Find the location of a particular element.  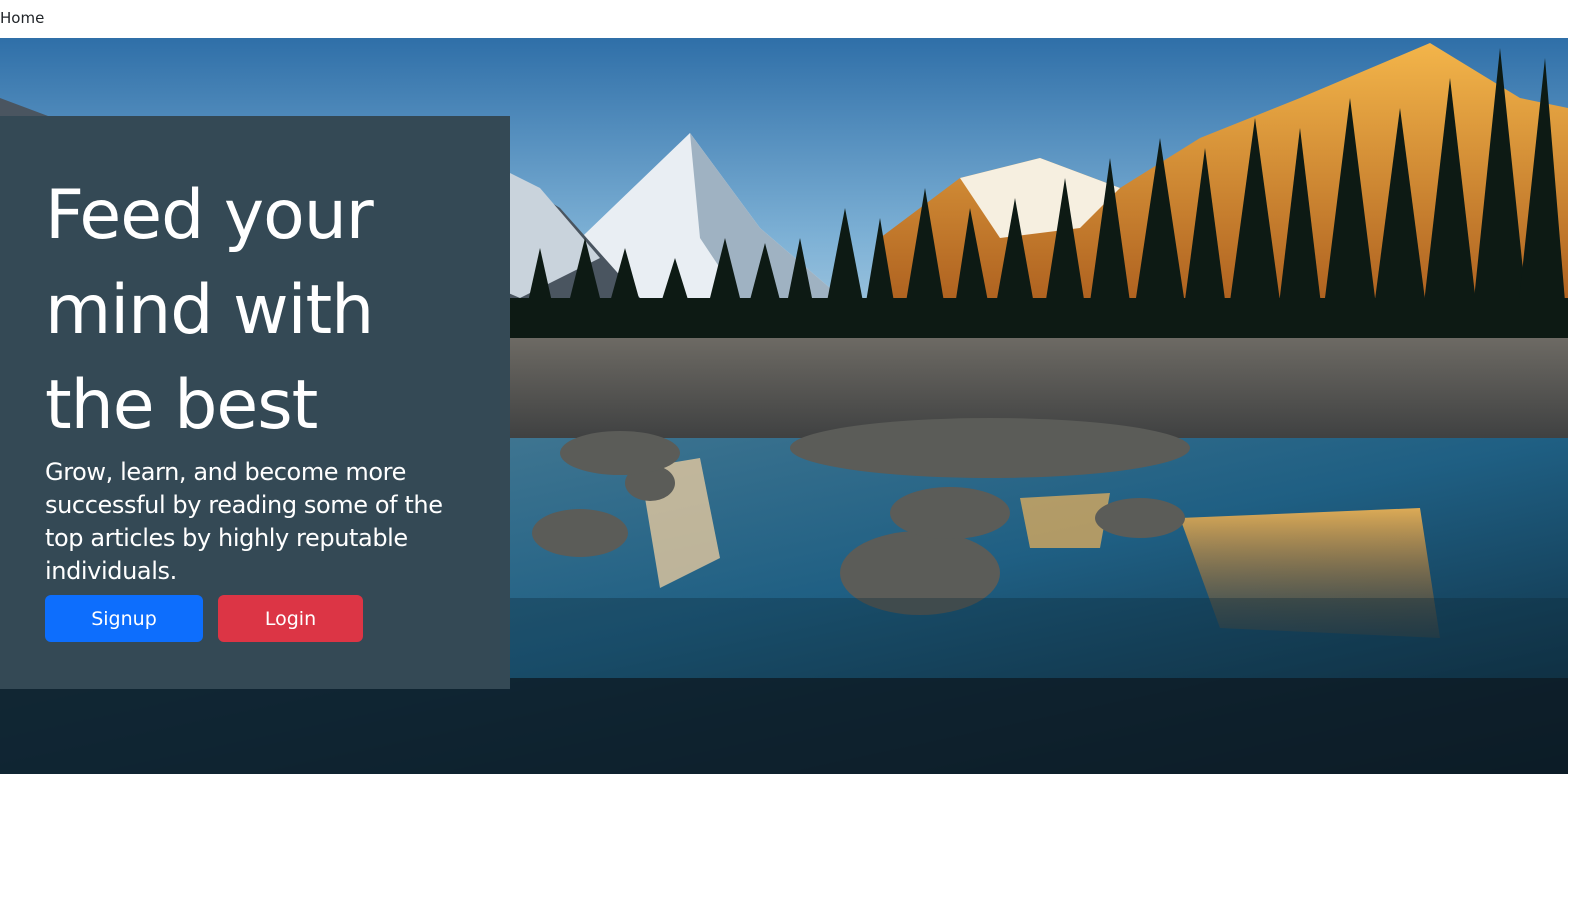

top-nav: Home is located at coordinates (796, 19).